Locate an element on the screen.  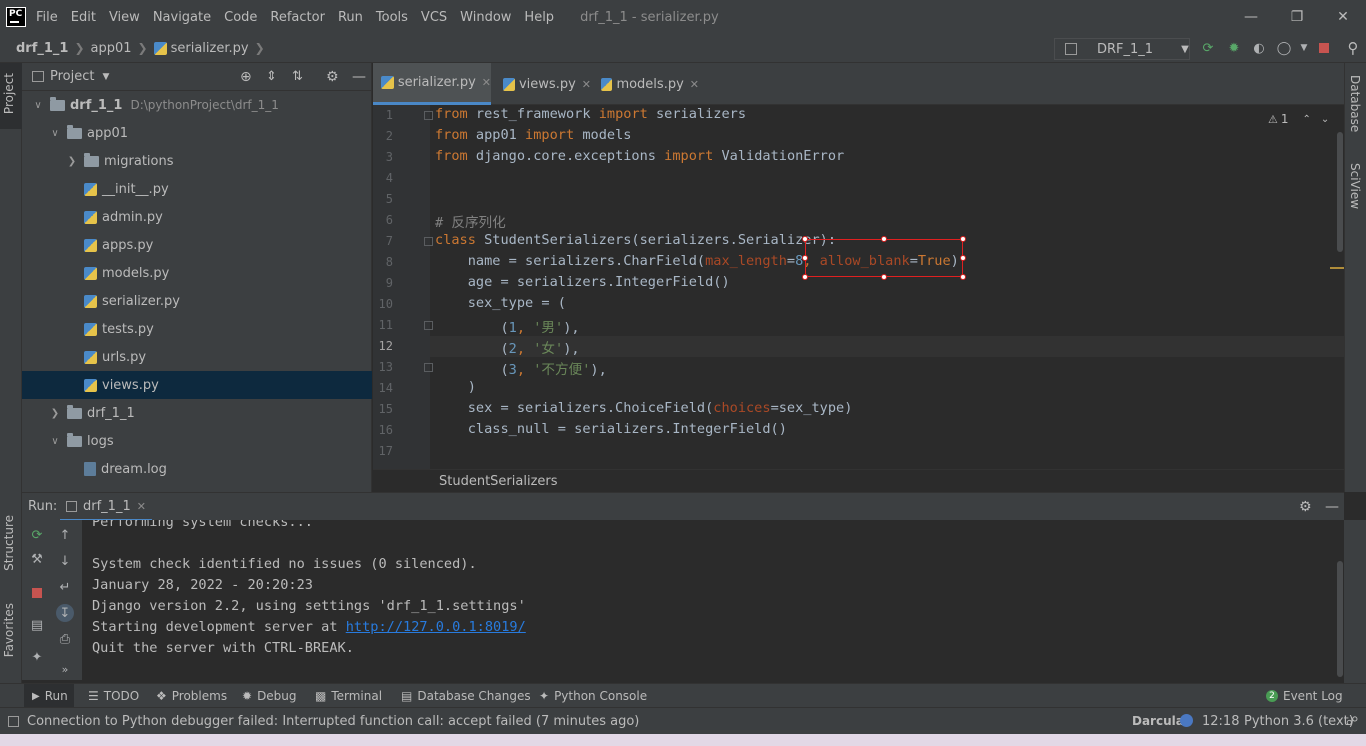
tree-item: ∨ app01 is located at coordinates (197, 133).